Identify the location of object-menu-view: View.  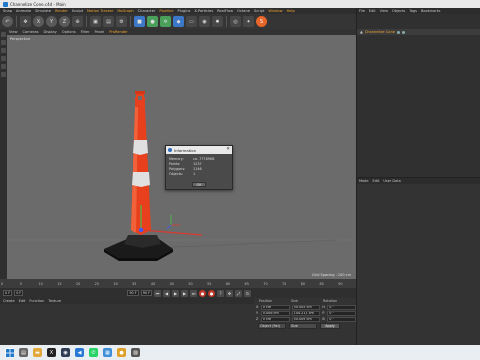
(384, 11).